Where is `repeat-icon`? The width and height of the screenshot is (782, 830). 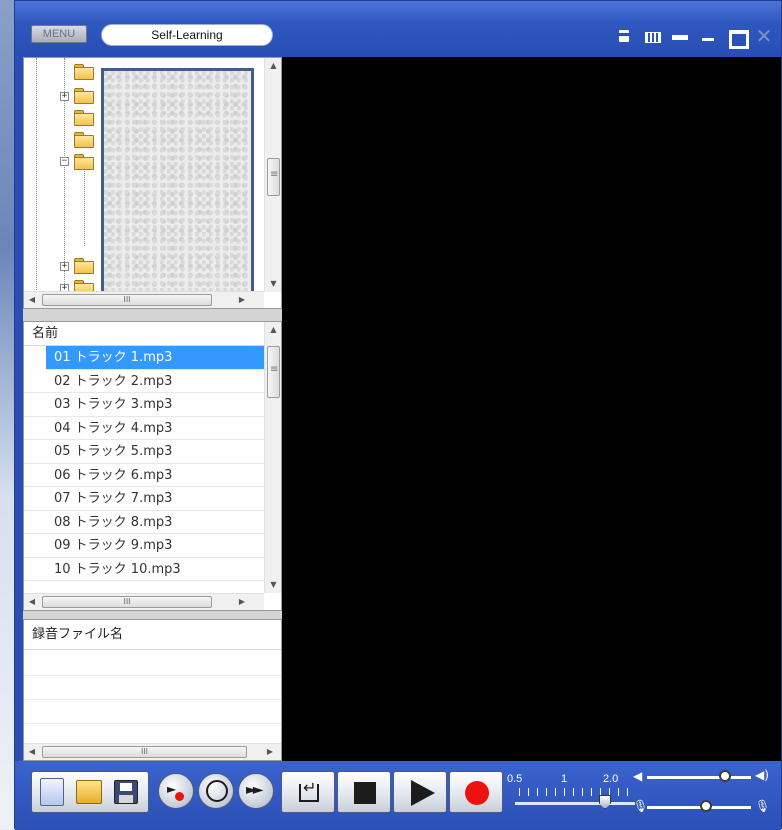 repeat-icon is located at coordinates (217, 791).